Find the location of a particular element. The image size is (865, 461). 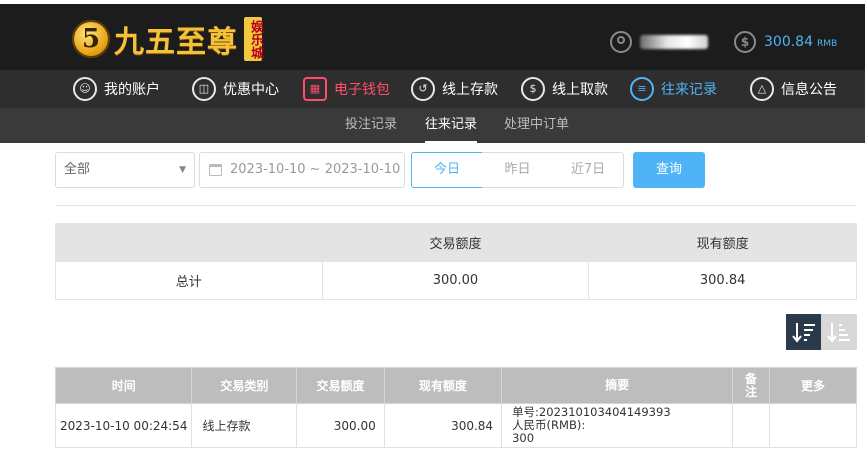

summary-currency: 人民币(RMB): is located at coordinates (549, 425).